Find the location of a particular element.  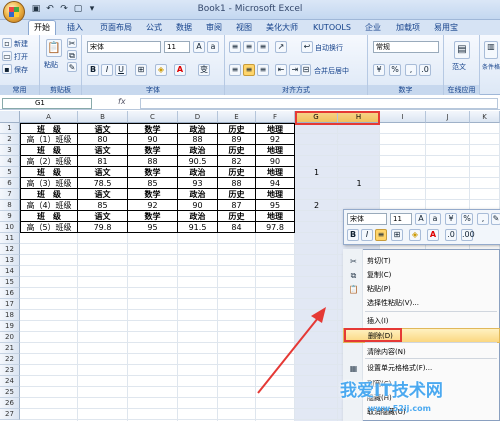

row-header-24: 24 is located at coordinates (10, 381).